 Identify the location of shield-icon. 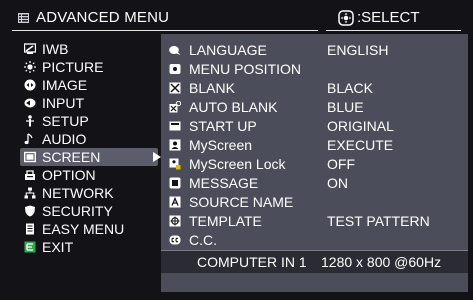
(30, 211).